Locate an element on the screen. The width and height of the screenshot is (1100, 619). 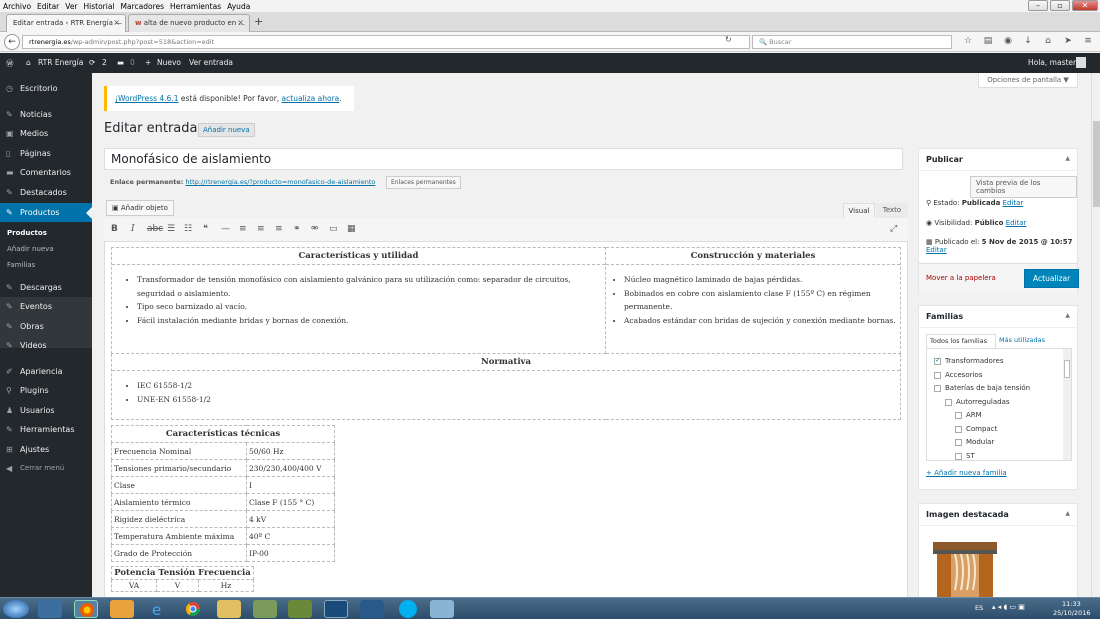
menu-ver: Ver is located at coordinates (71, 6).